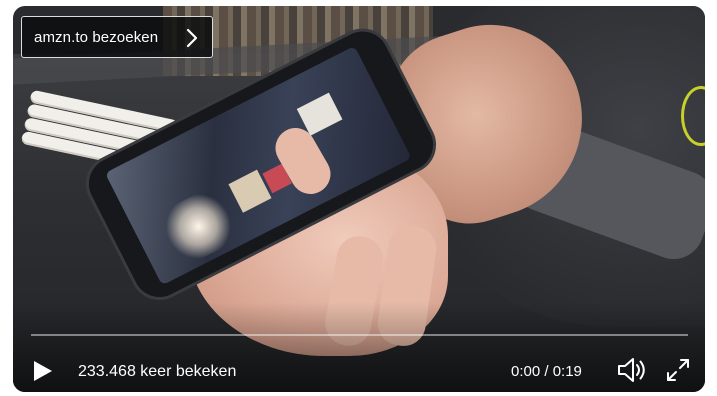 The image size is (717, 396). I want to click on volume-icon, so click(632, 370).